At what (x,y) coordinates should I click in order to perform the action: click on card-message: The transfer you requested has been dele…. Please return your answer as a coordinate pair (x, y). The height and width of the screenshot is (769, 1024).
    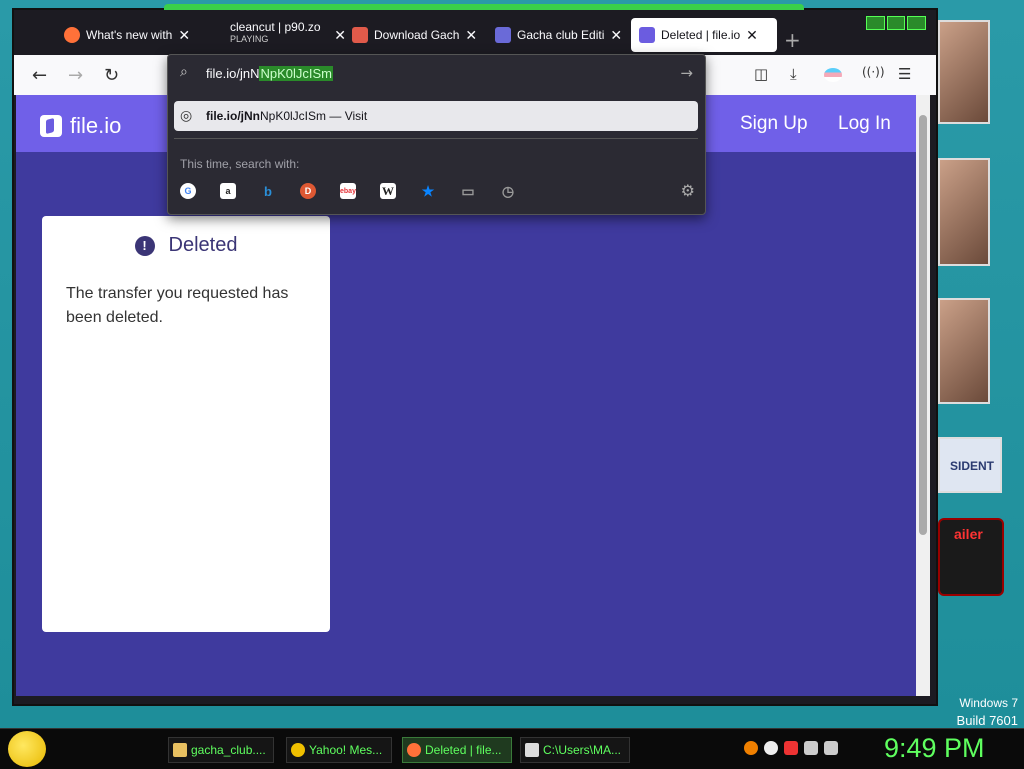
    Looking at the image, I should click on (177, 305).